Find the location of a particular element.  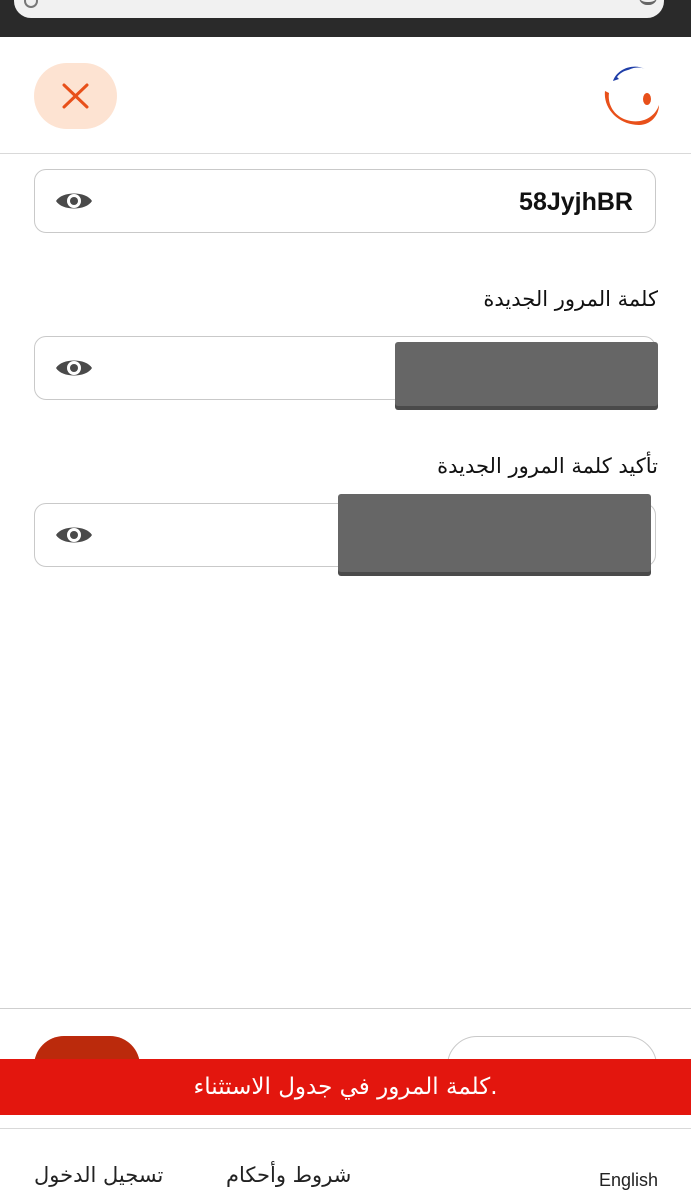

current-password-field: 58JyjhBR is located at coordinates (345, 201).